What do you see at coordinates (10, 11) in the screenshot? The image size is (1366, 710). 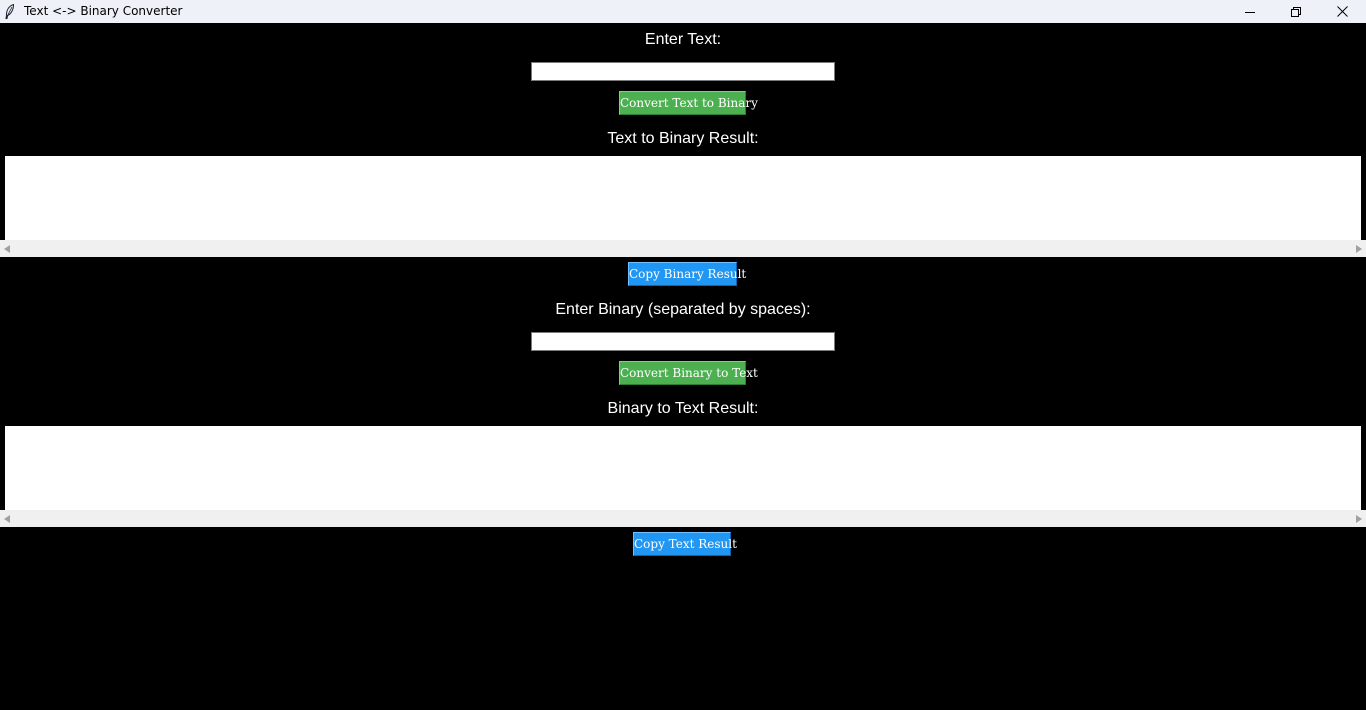 I see `feather-icon` at bounding box center [10, 11].